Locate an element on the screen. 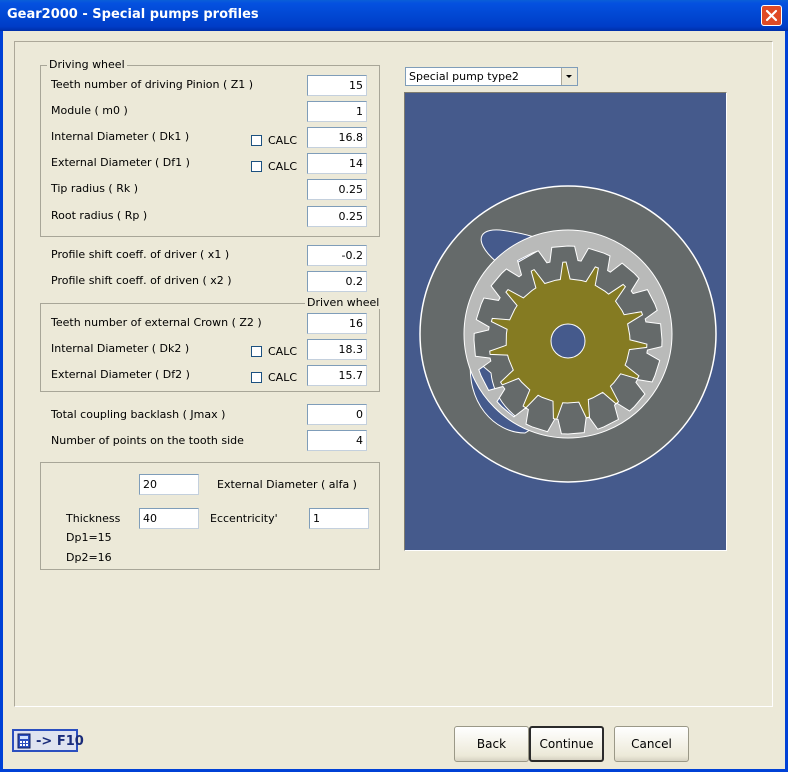  close-icon is located at coordinates (771, 15).